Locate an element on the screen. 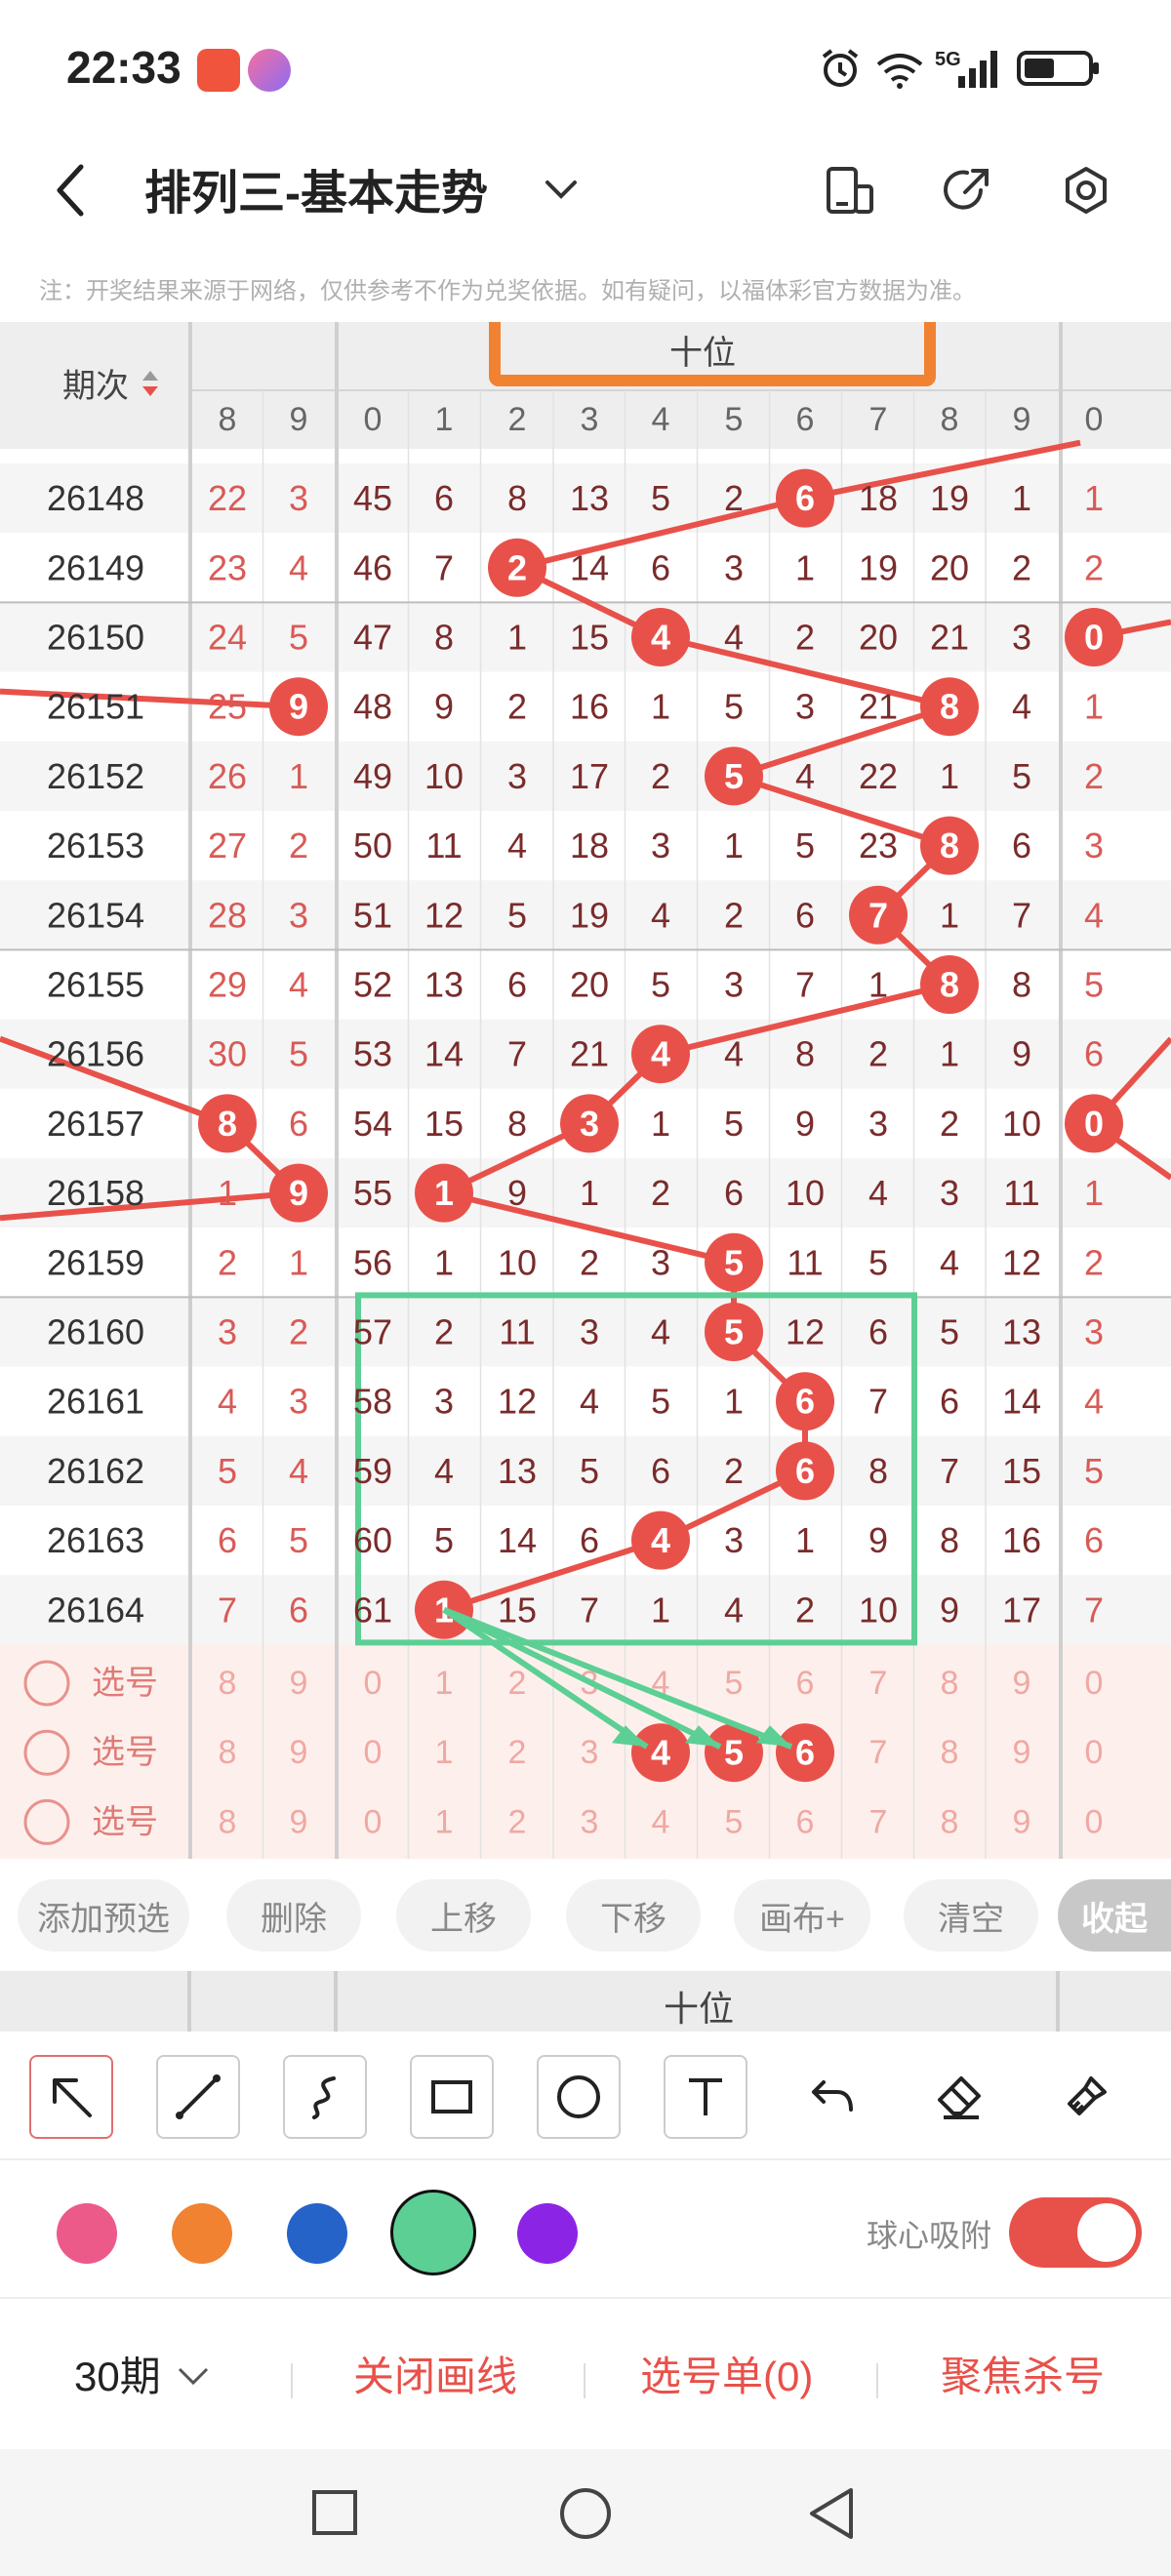 This screenshot has height=2576, width=1171. cell-value: 15 is located at coordinates (517, 1610).